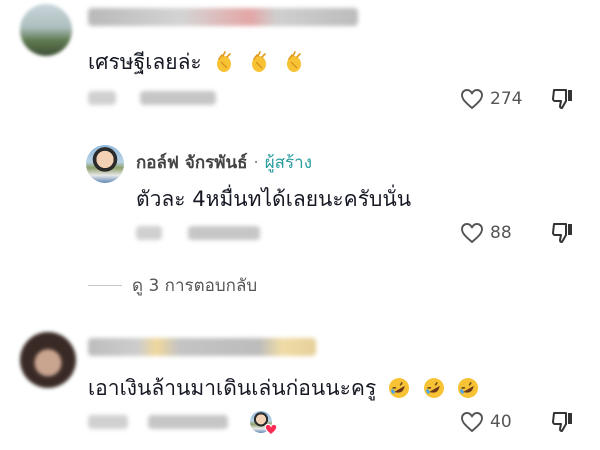 Image resolution: width=600 pixels, height=450 pixels. I want to click on like-button: 88, so click(486, 233).